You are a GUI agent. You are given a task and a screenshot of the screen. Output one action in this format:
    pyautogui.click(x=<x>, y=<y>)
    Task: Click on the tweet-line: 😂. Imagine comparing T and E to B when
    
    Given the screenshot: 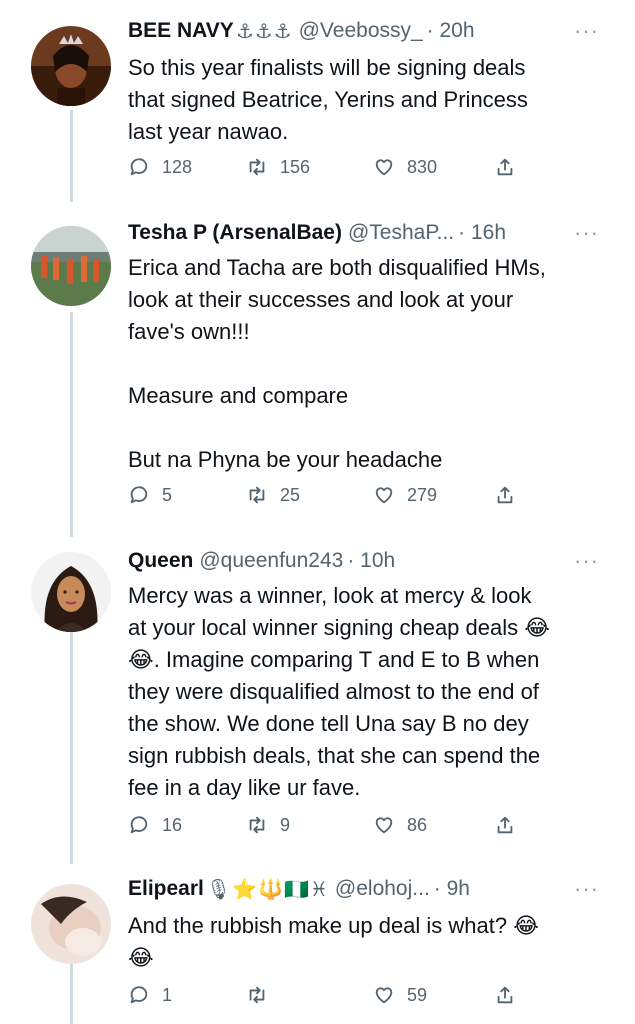 What is the action you would take?
    pyautogui.click(x=334, y=659)
    